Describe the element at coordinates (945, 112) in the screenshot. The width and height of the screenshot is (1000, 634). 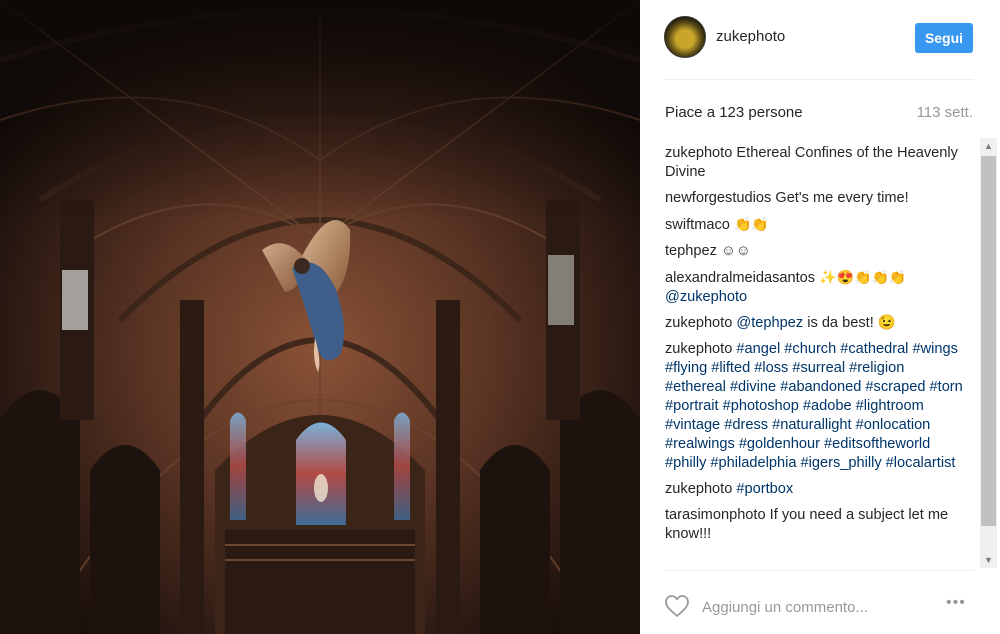
I see `post-timestamp: 113 sett.` at that location.